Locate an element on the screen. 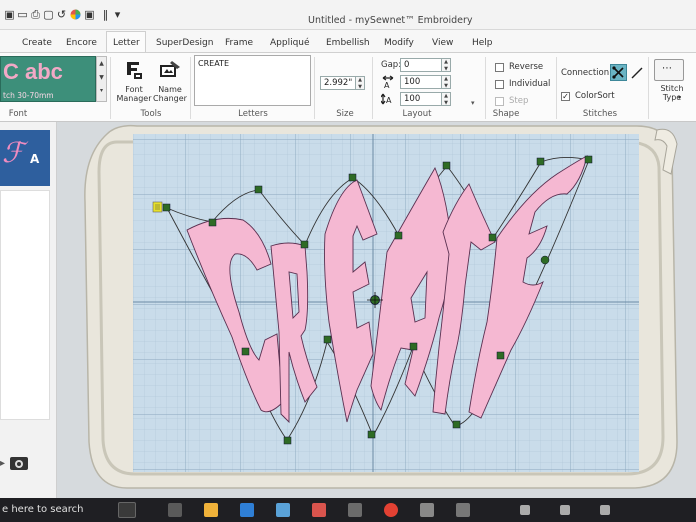  letters-text-box: CREATE is located at coordinates (252, 80).